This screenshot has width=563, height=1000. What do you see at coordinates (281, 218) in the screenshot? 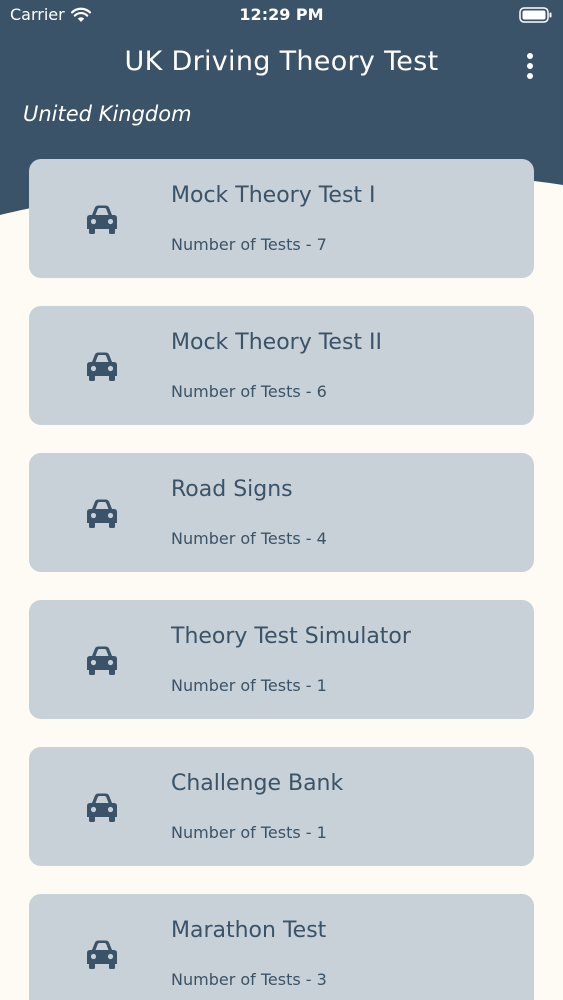
I see `category-card-mock-theory-test-i: Mock Theory Test I Number of Tests - 7` at bounding box center [281, 218].